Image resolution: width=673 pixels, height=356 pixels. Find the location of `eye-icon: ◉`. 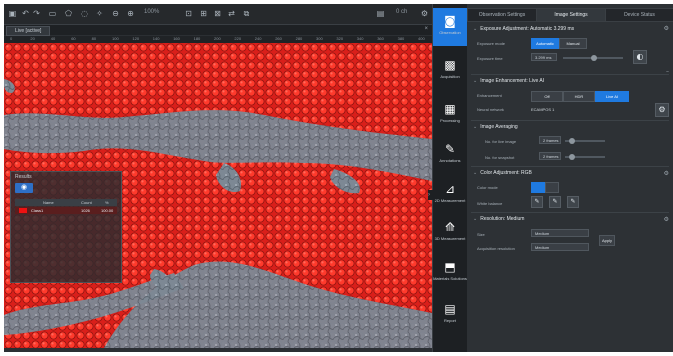

eye-icon: ◉ is located at coordinates (24, 188).